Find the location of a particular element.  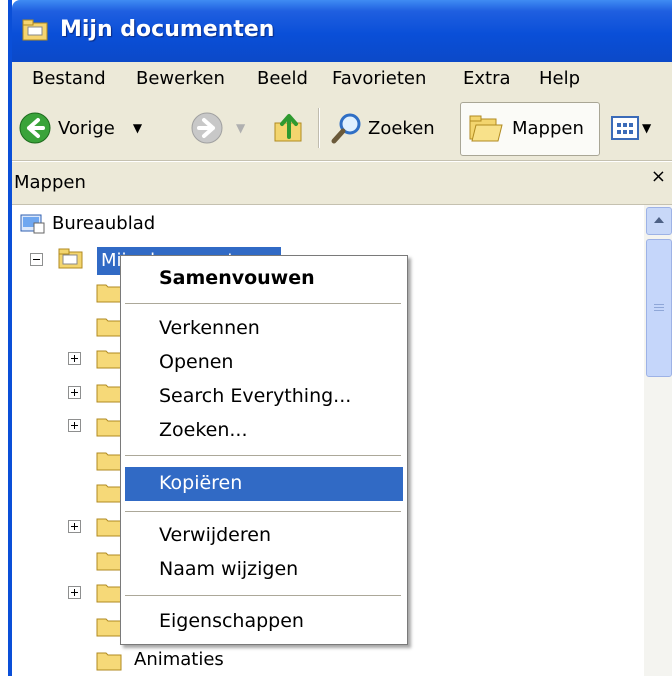

scroll-thumb is located at coordinates (659, 308).